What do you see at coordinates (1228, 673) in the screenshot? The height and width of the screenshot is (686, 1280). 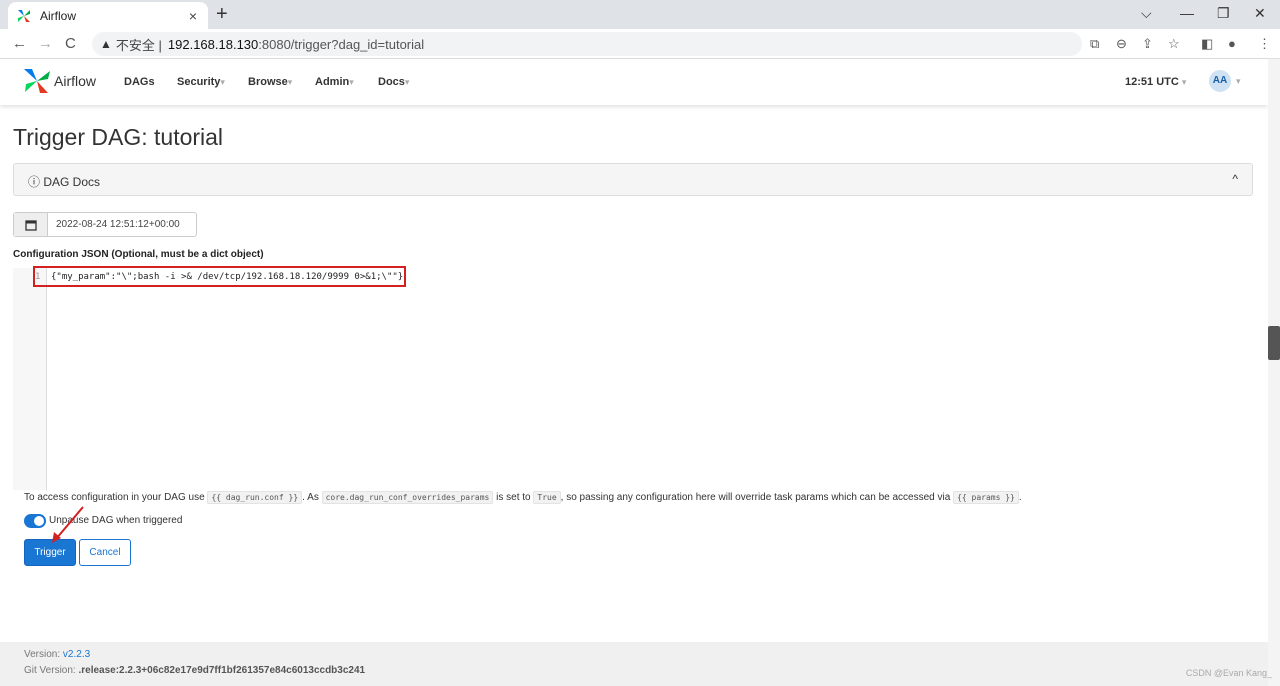 I see `watermark: CSDN @Evan Kang_` at bounding box center [1228, 673].